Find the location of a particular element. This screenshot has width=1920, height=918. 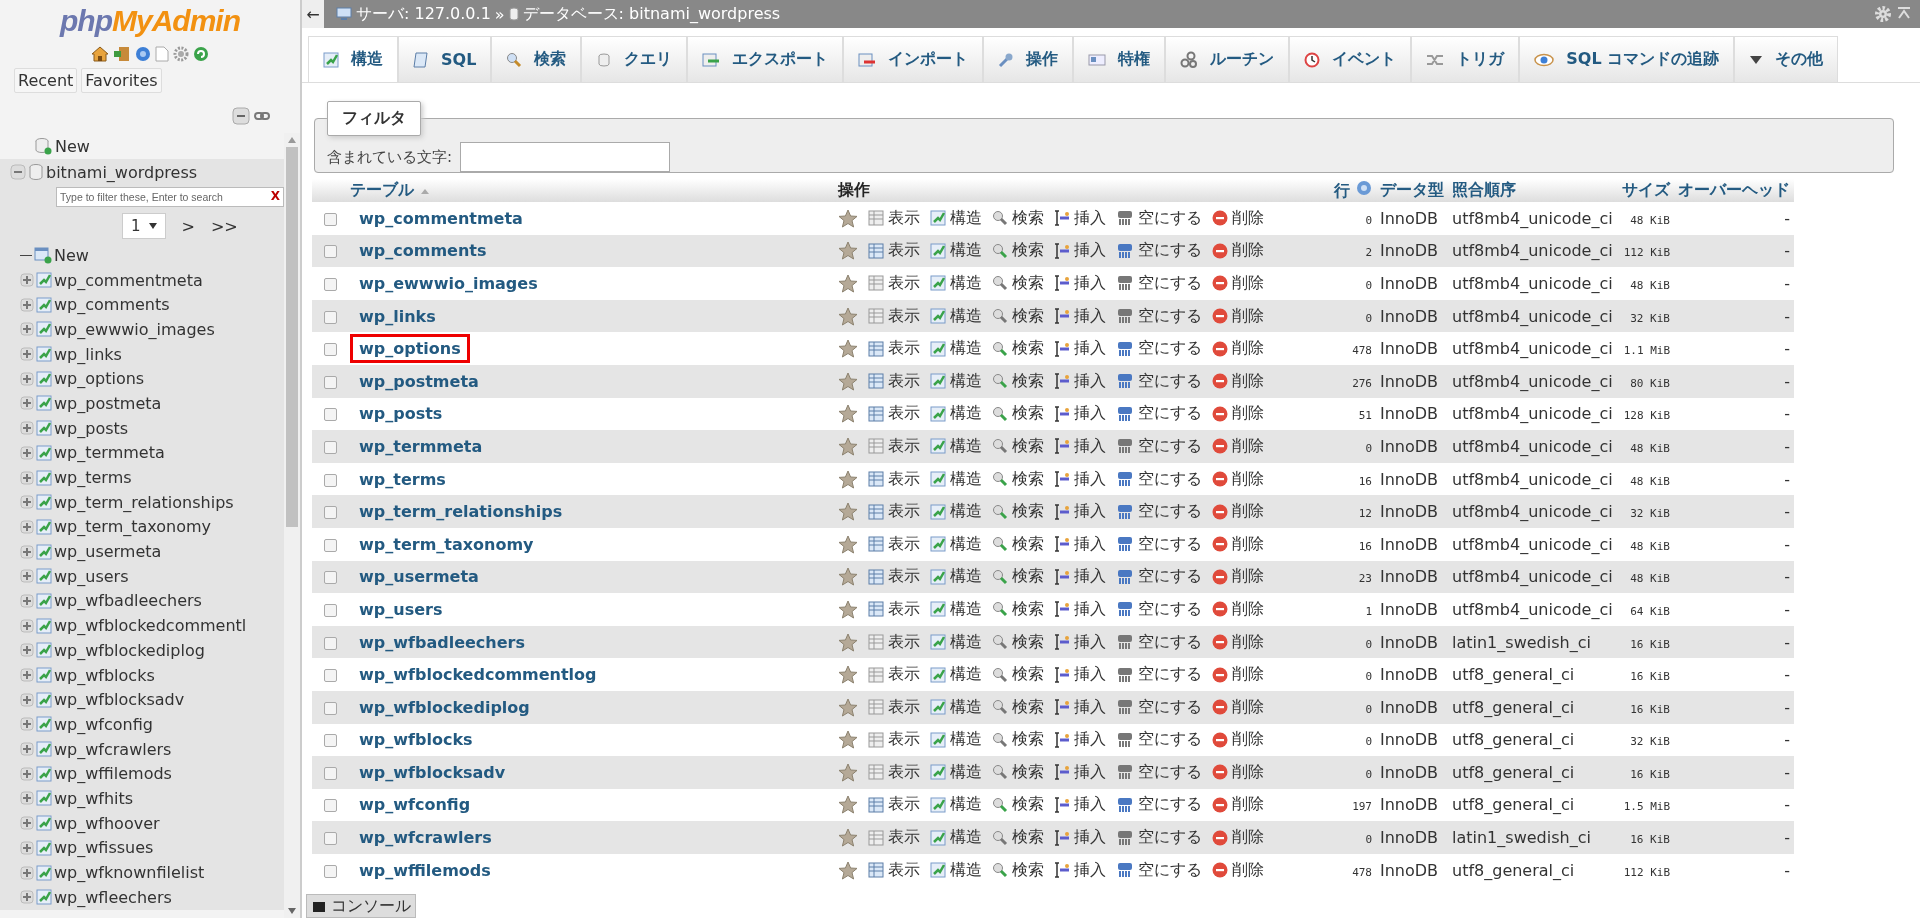

tree-item: wp_posts is located at coordinates (91, 428).